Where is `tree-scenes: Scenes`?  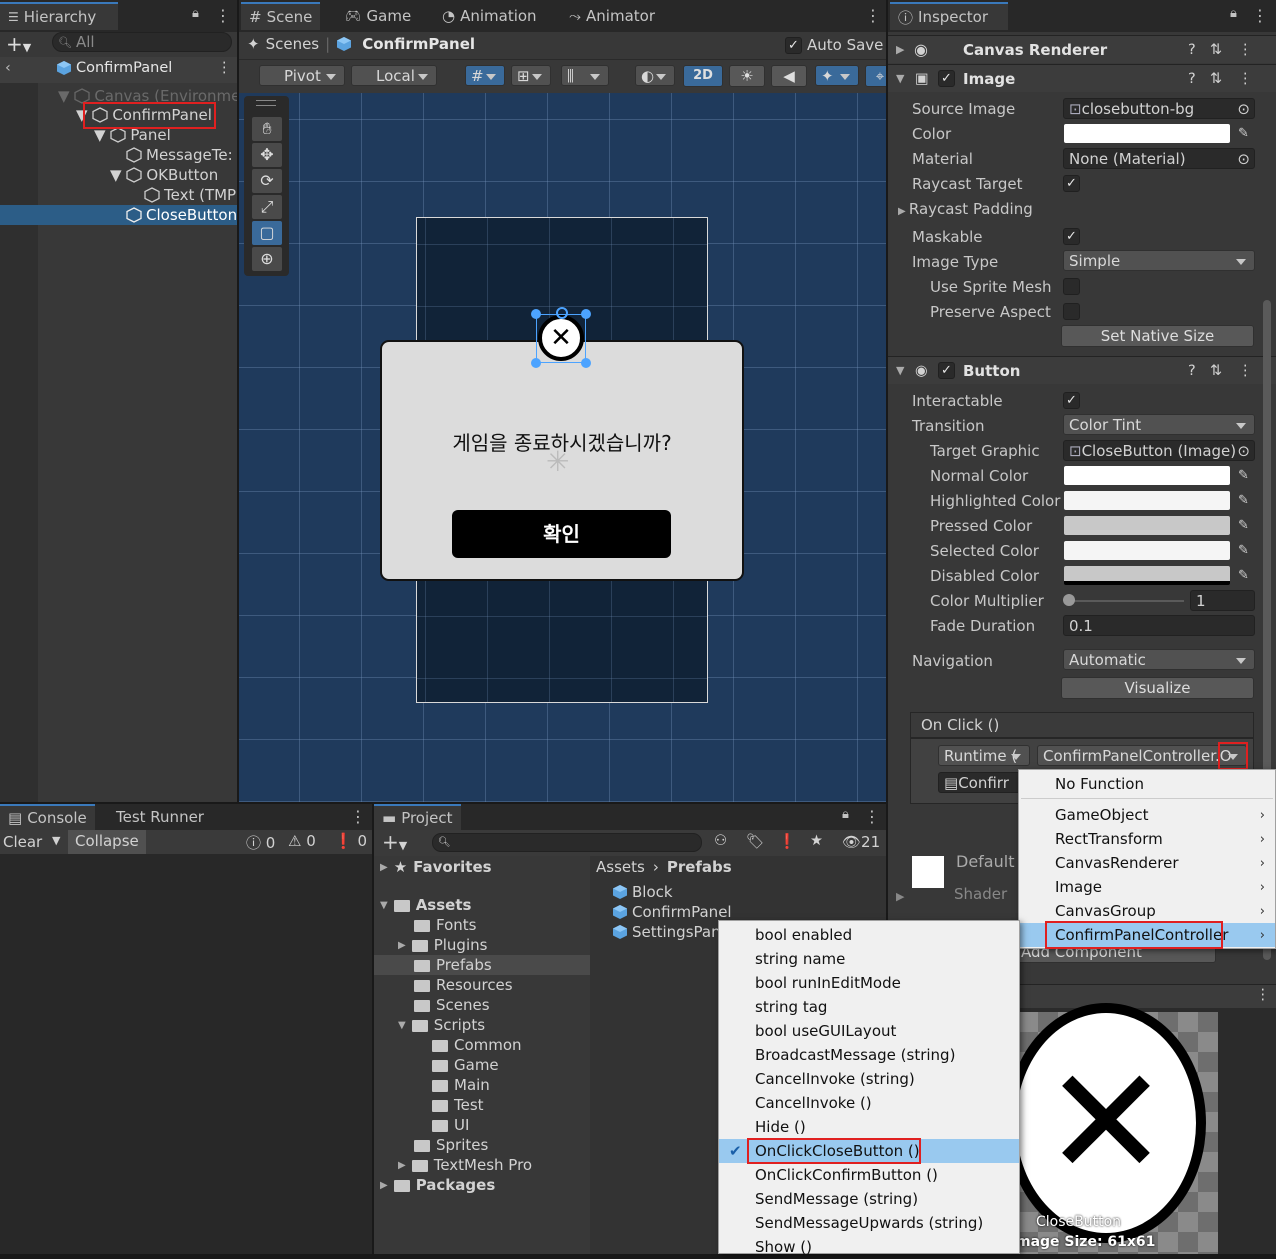 tree-scenes: Scenes is located at coordinates (452, 1005).